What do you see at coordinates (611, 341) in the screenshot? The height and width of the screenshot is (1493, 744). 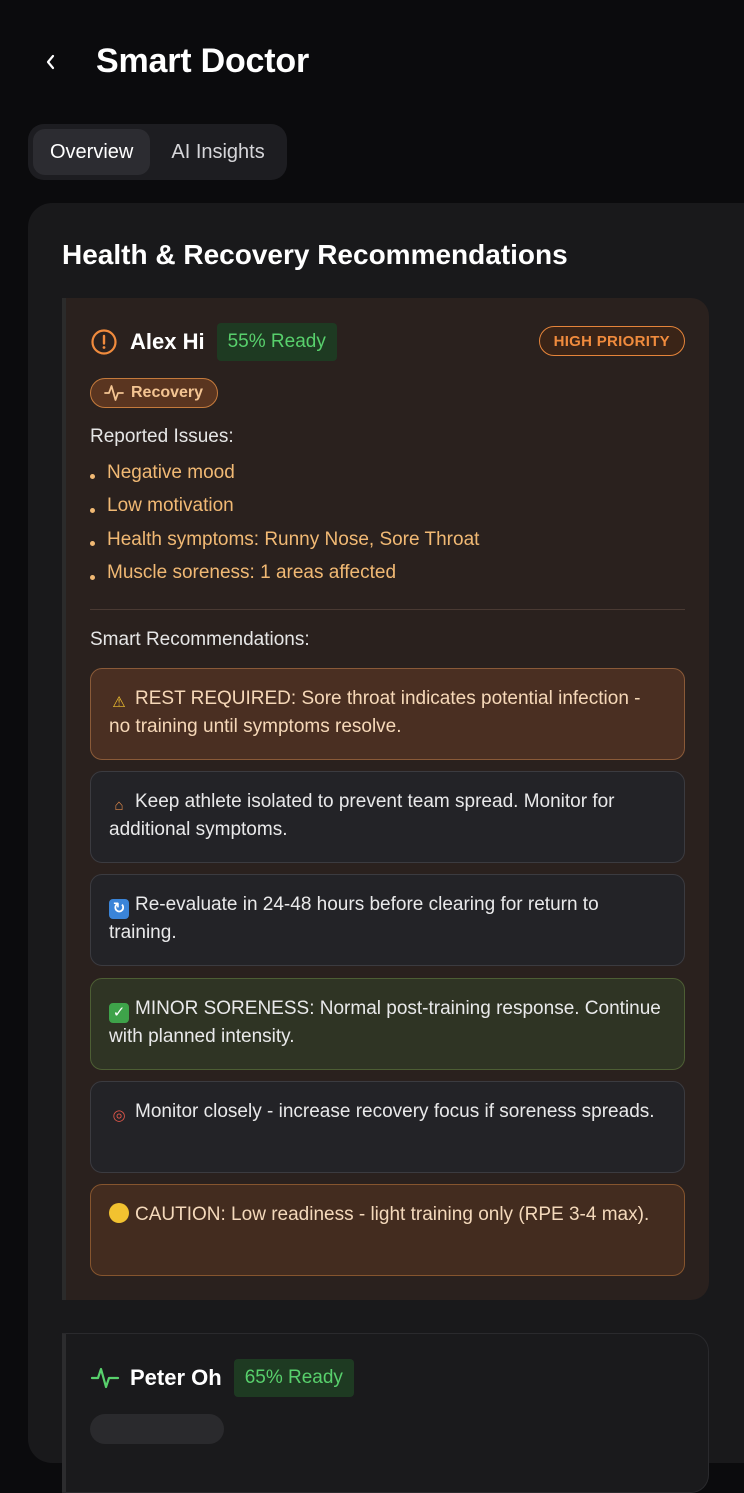 I see `priority-badge: HIGH PRIORITY` at bounding box center [611, 341].